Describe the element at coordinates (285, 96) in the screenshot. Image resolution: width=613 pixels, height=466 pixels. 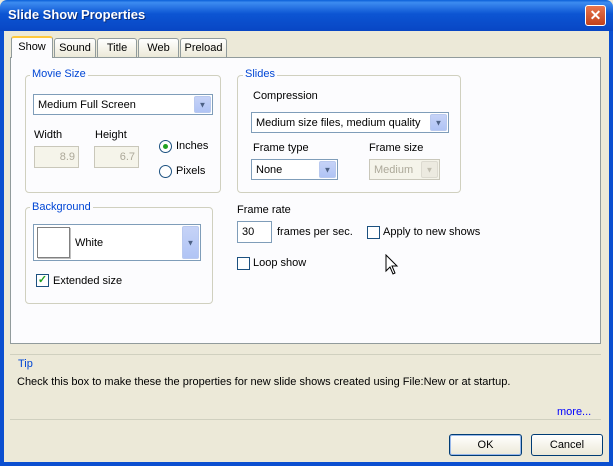
I see `compression-label: Compression` at that location.